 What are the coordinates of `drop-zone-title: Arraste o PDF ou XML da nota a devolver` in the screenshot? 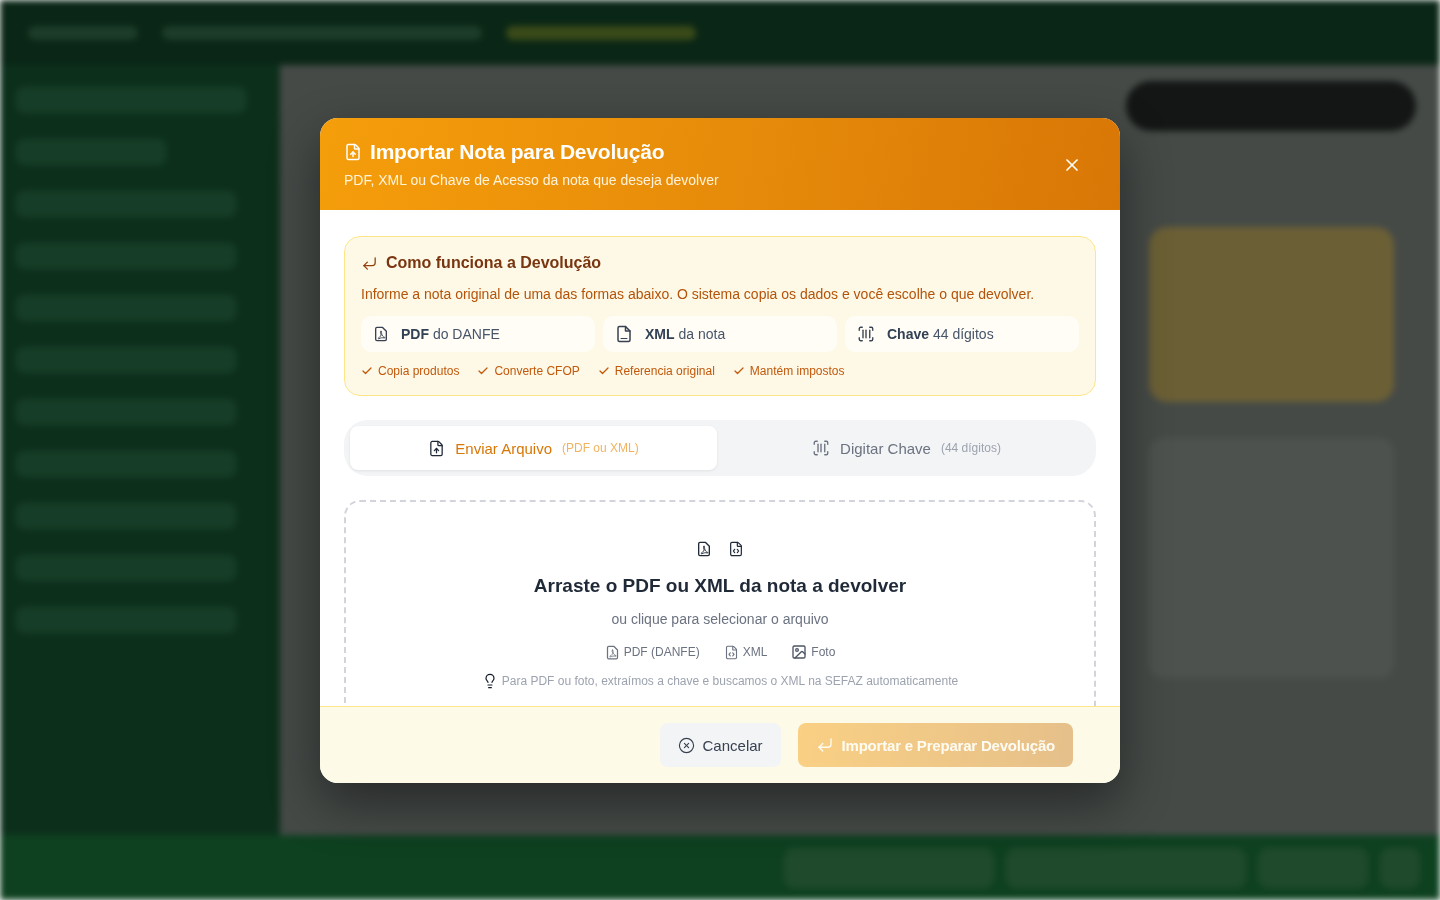 It's located at (720, 586).